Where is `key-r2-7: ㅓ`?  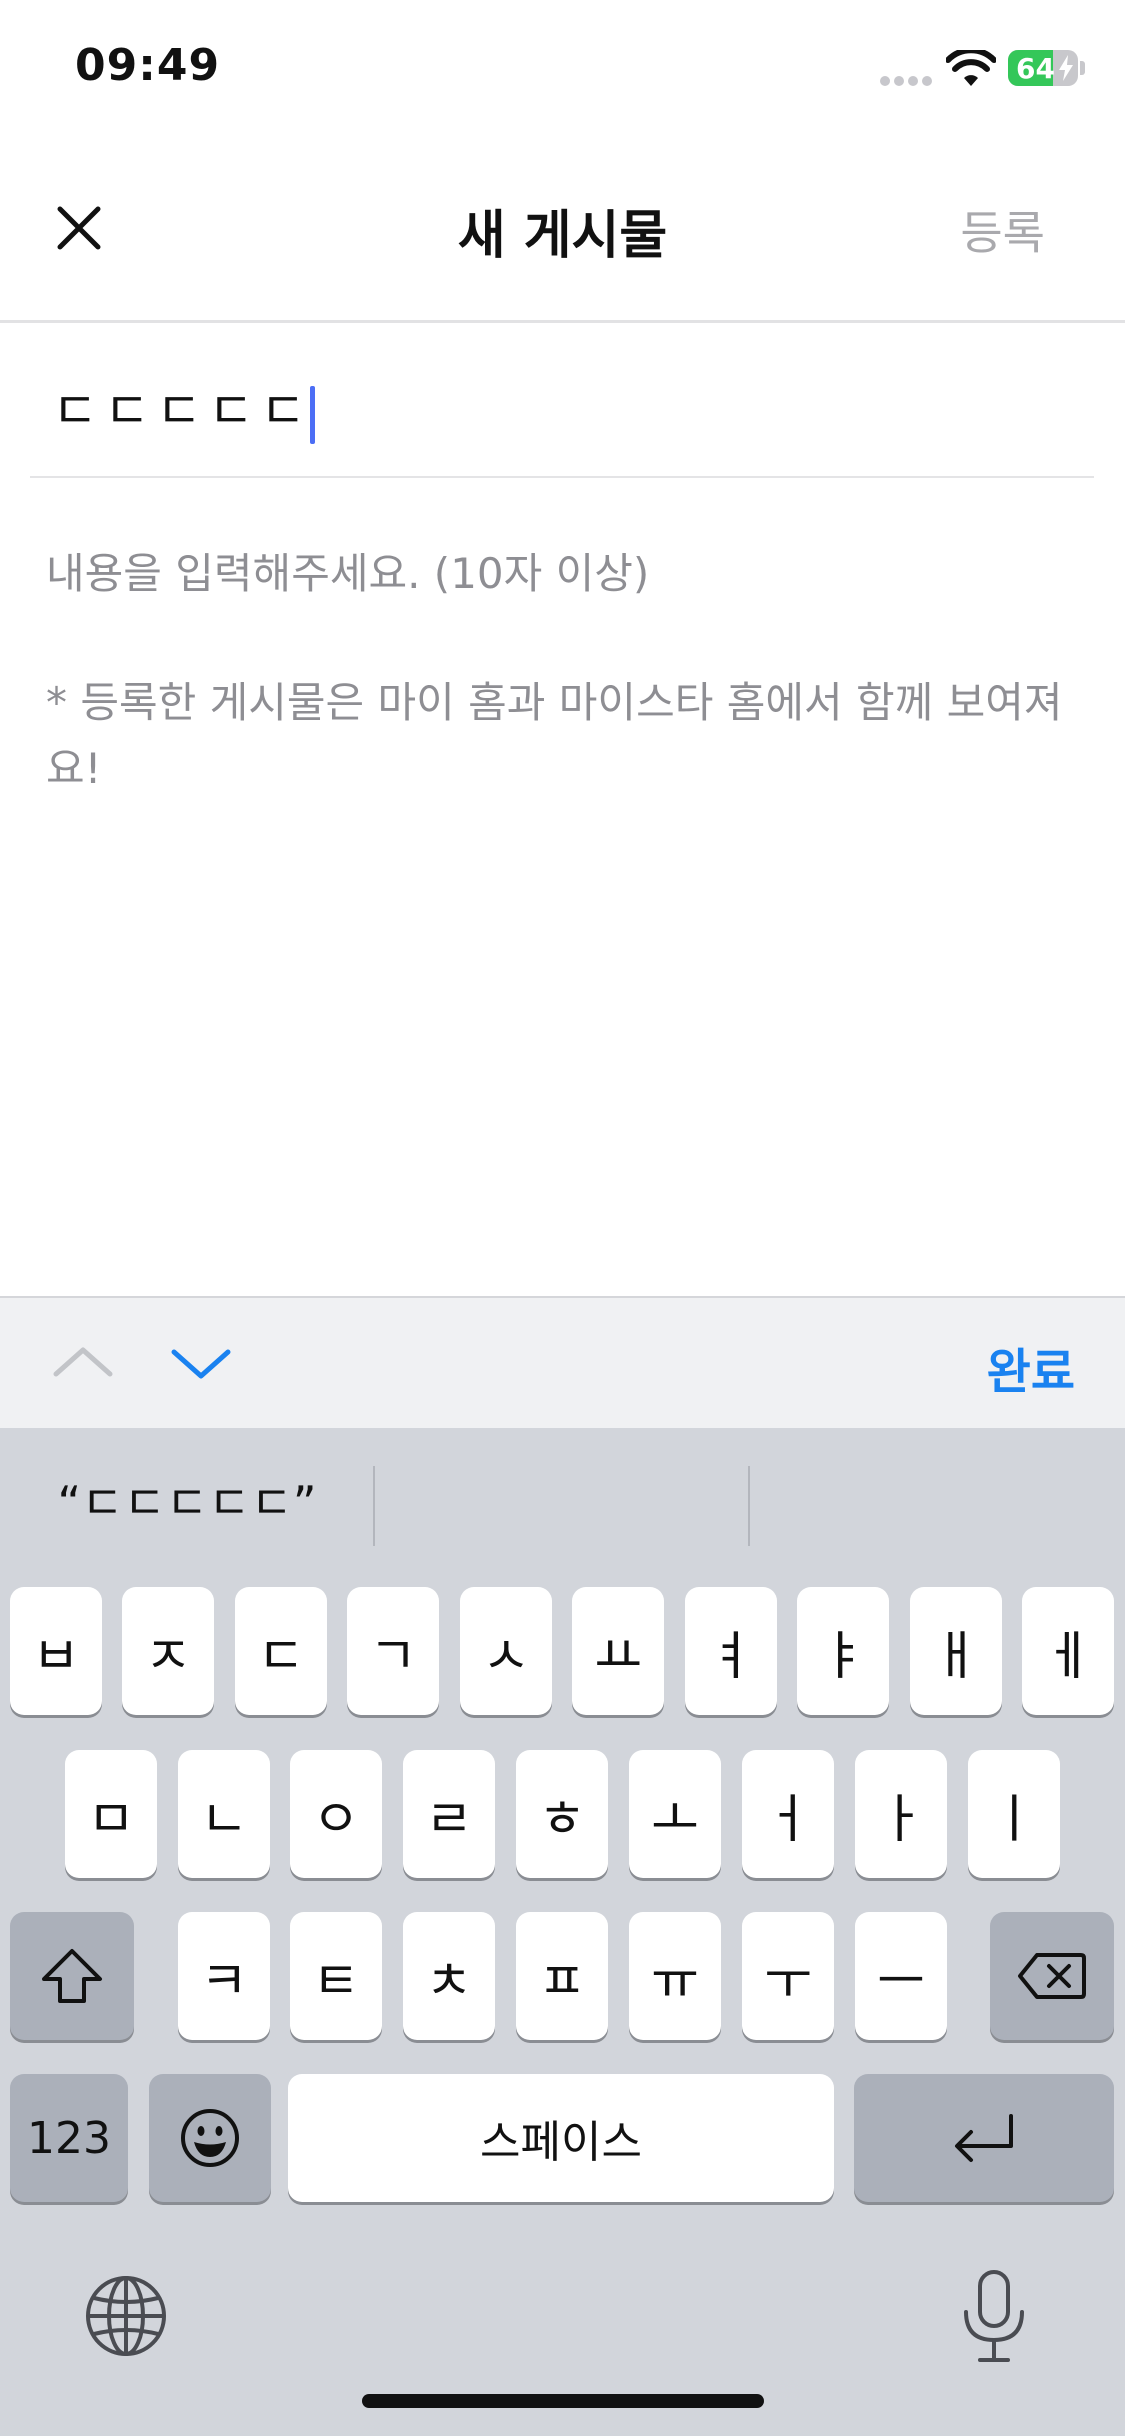 key-r2-7: ㅓ is located at coordinates (788, 1814).